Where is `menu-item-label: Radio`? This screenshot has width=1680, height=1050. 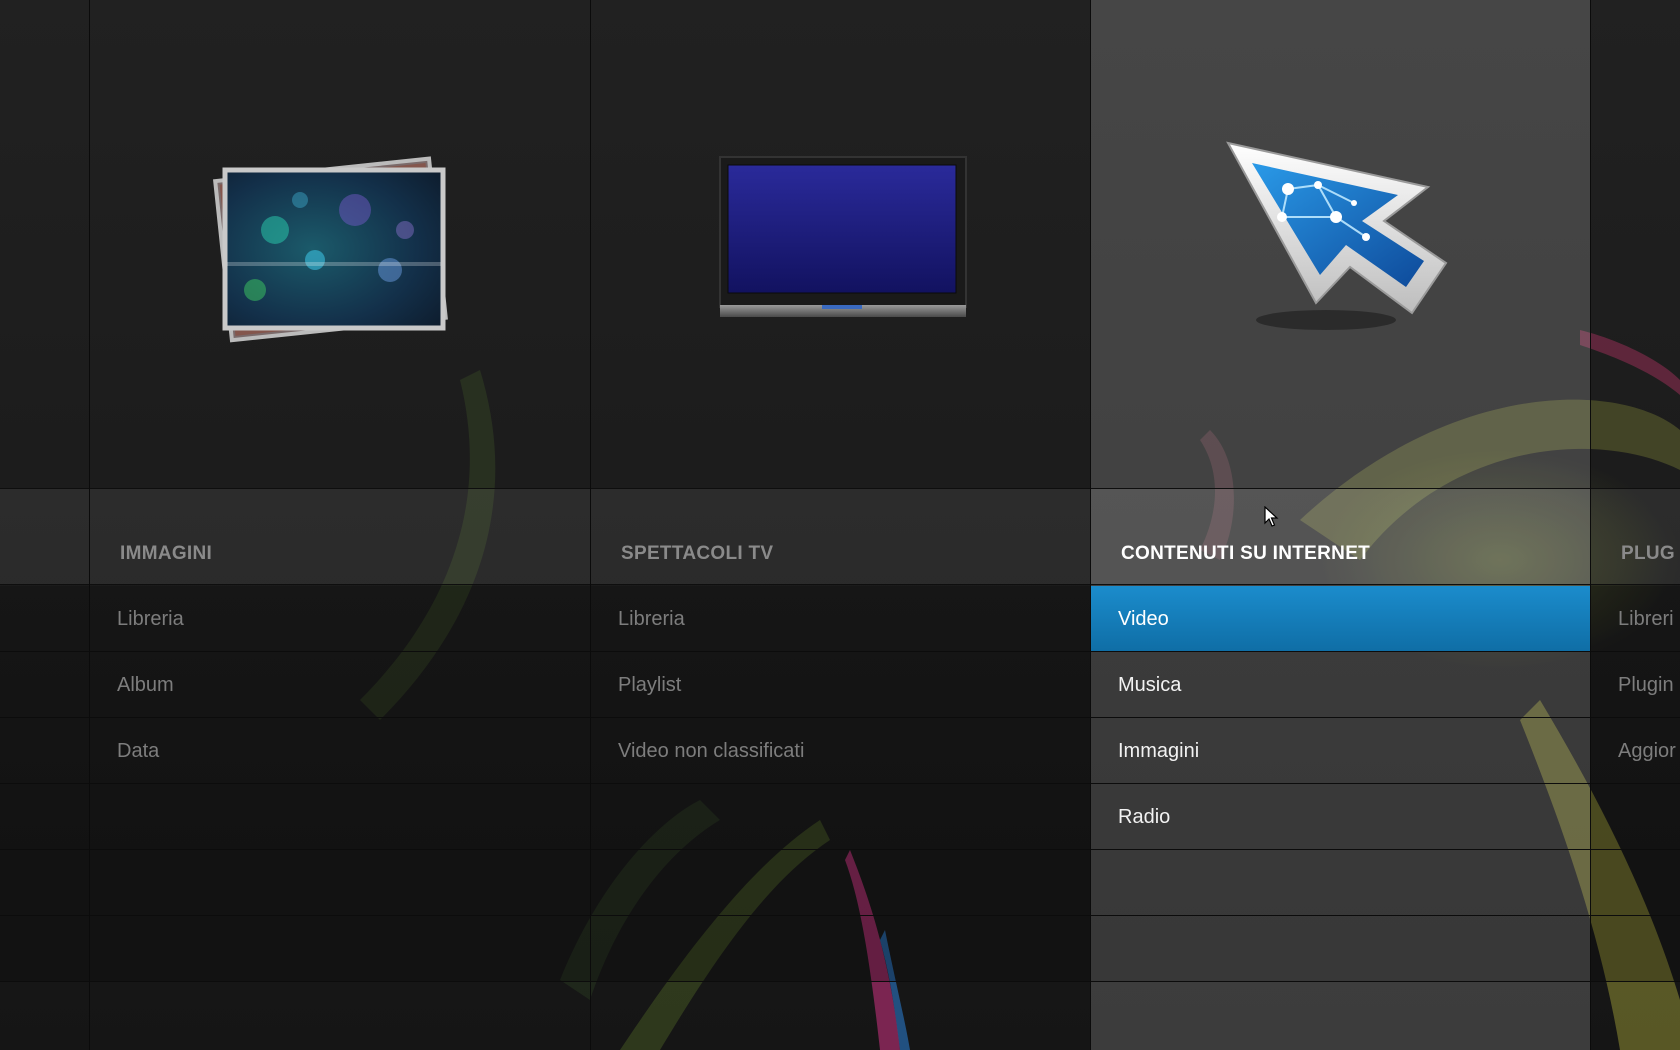
menu-item-label: Radio is located at coordinates (1144, 817).